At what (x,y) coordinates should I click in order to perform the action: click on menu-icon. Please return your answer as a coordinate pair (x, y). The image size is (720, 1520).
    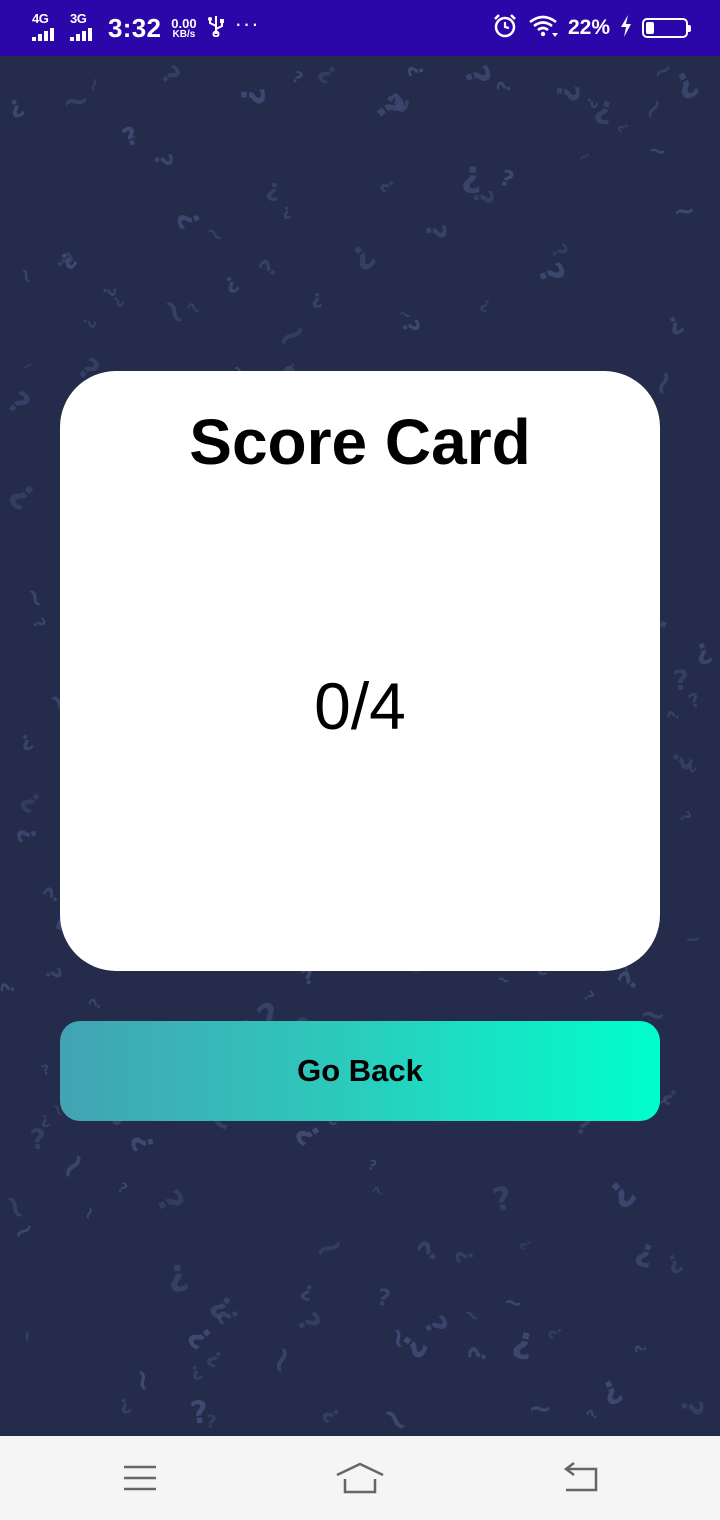
    Looking at the image, I should click on (140, 1478).